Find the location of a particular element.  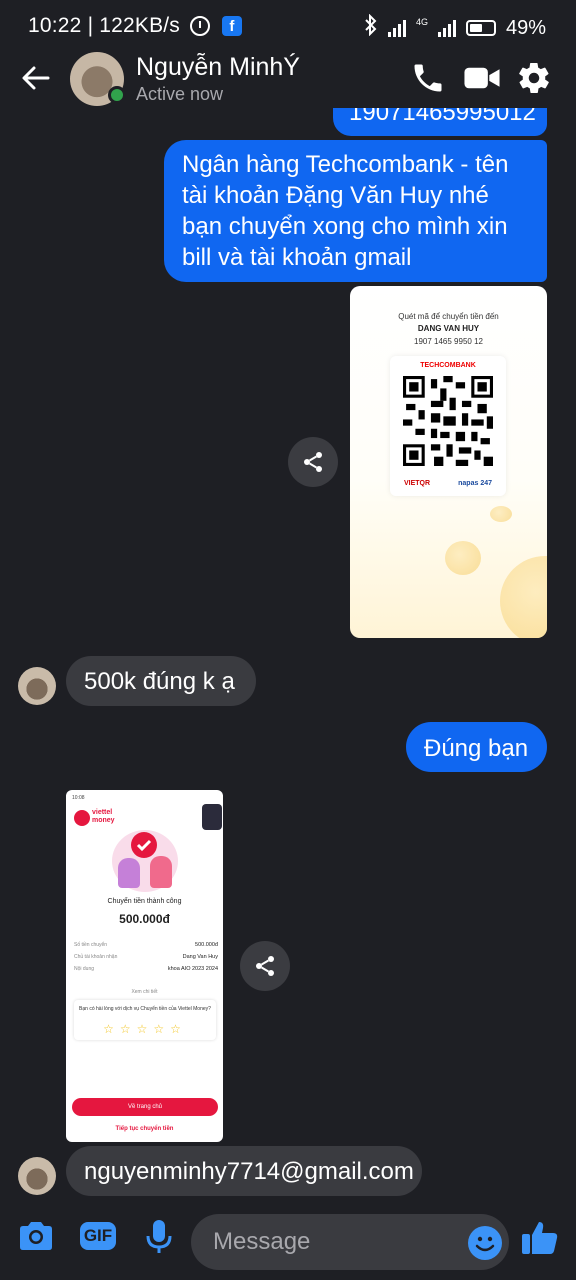

outgoing-message-partial: 19071465995012 is located at coordinates (440, 122).